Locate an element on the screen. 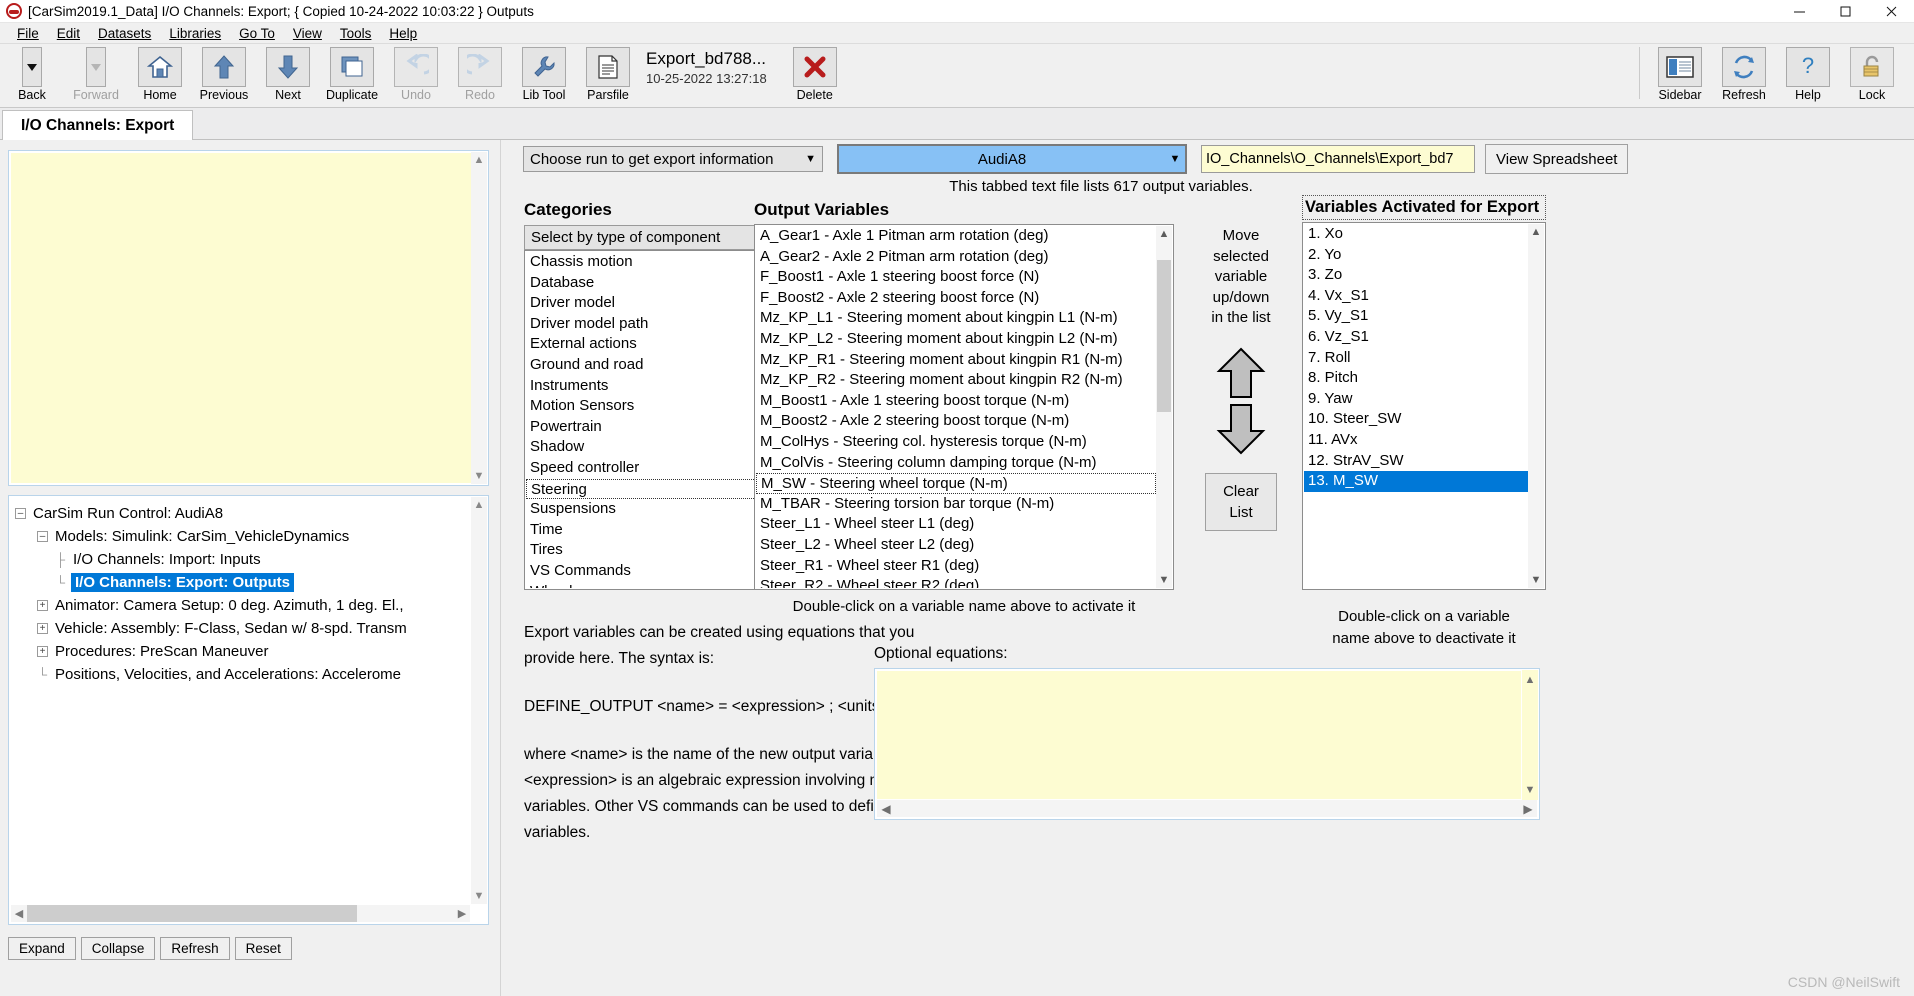 Image resolution: width=1914 pixels, height=996 pixels. list-item: Steer_R2 - Wheel steer R2 (deg) is located at coordinates (956, 582).